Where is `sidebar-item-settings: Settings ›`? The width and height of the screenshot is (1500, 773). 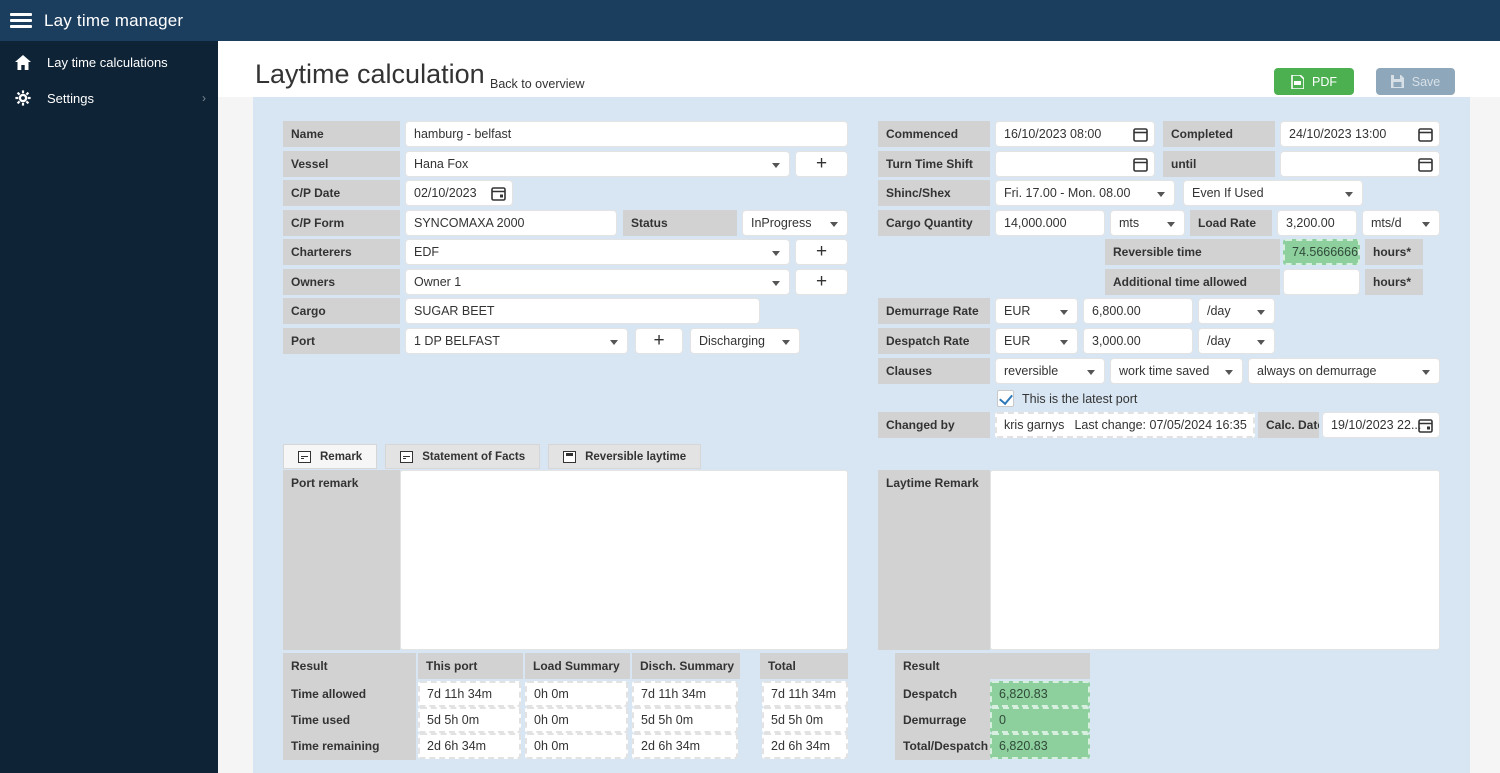
sidebar-item-settings: Settings › is located at coordinates (109, 98).